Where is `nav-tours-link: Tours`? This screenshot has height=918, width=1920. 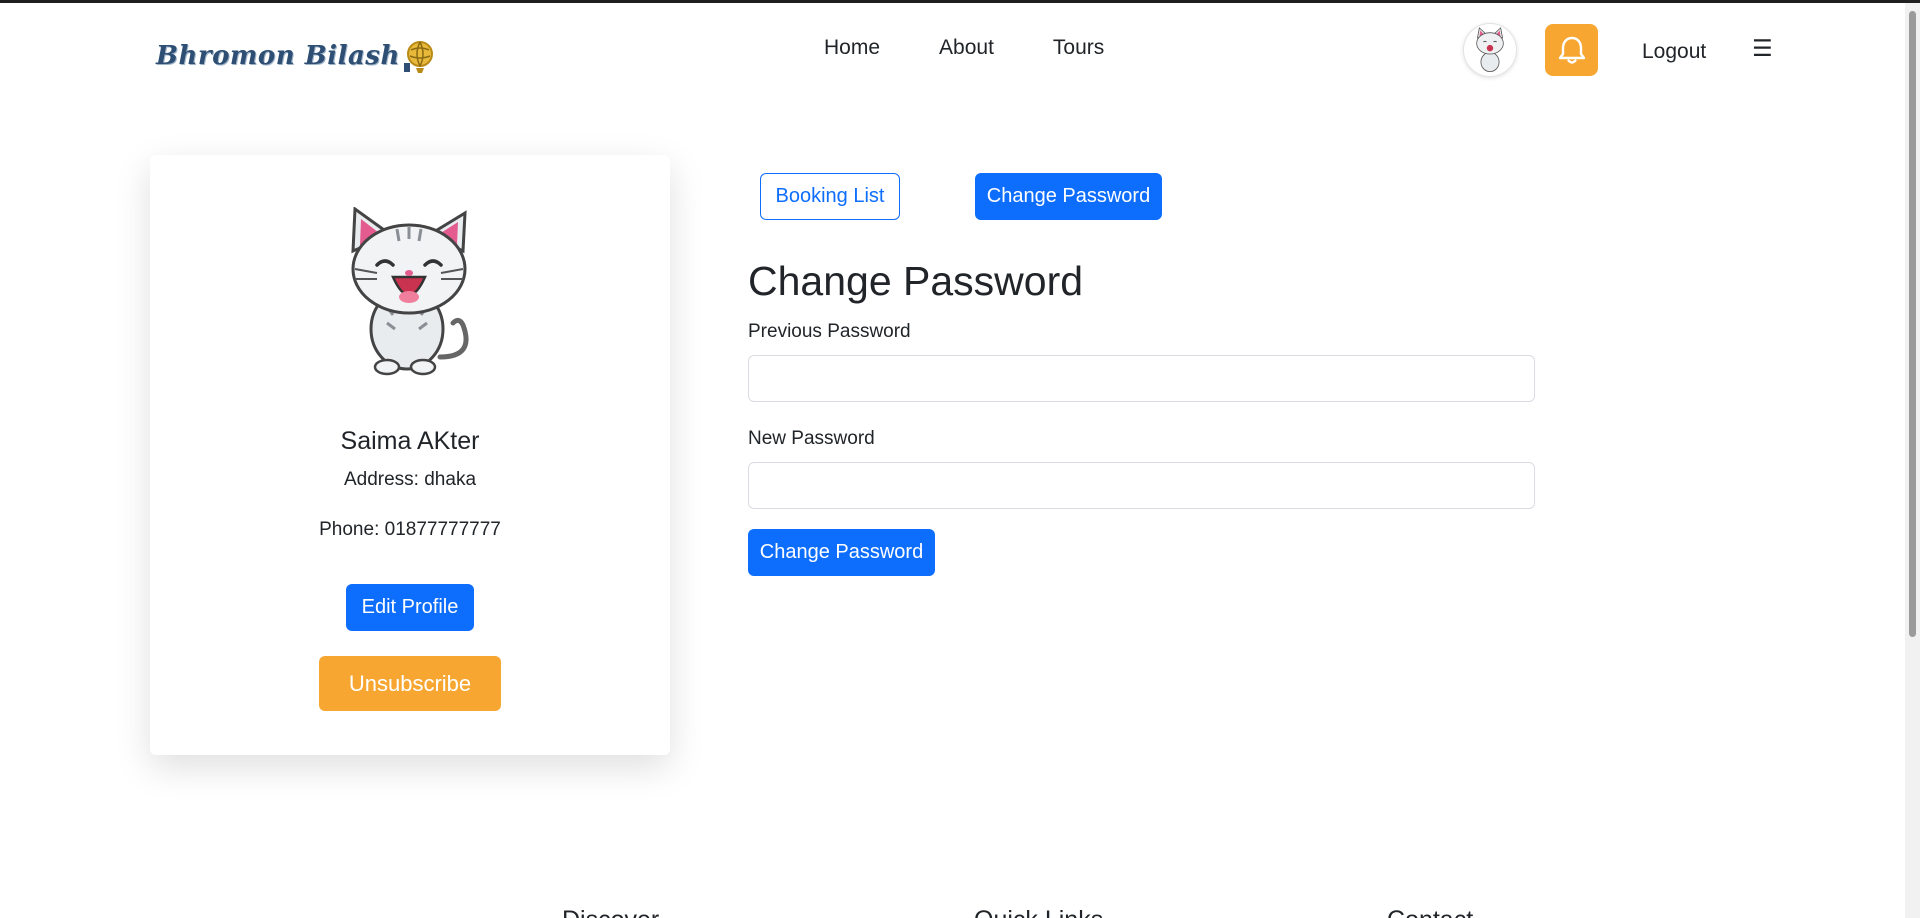 nav-tours-link: Tours is located at coordinates (1078, 48).